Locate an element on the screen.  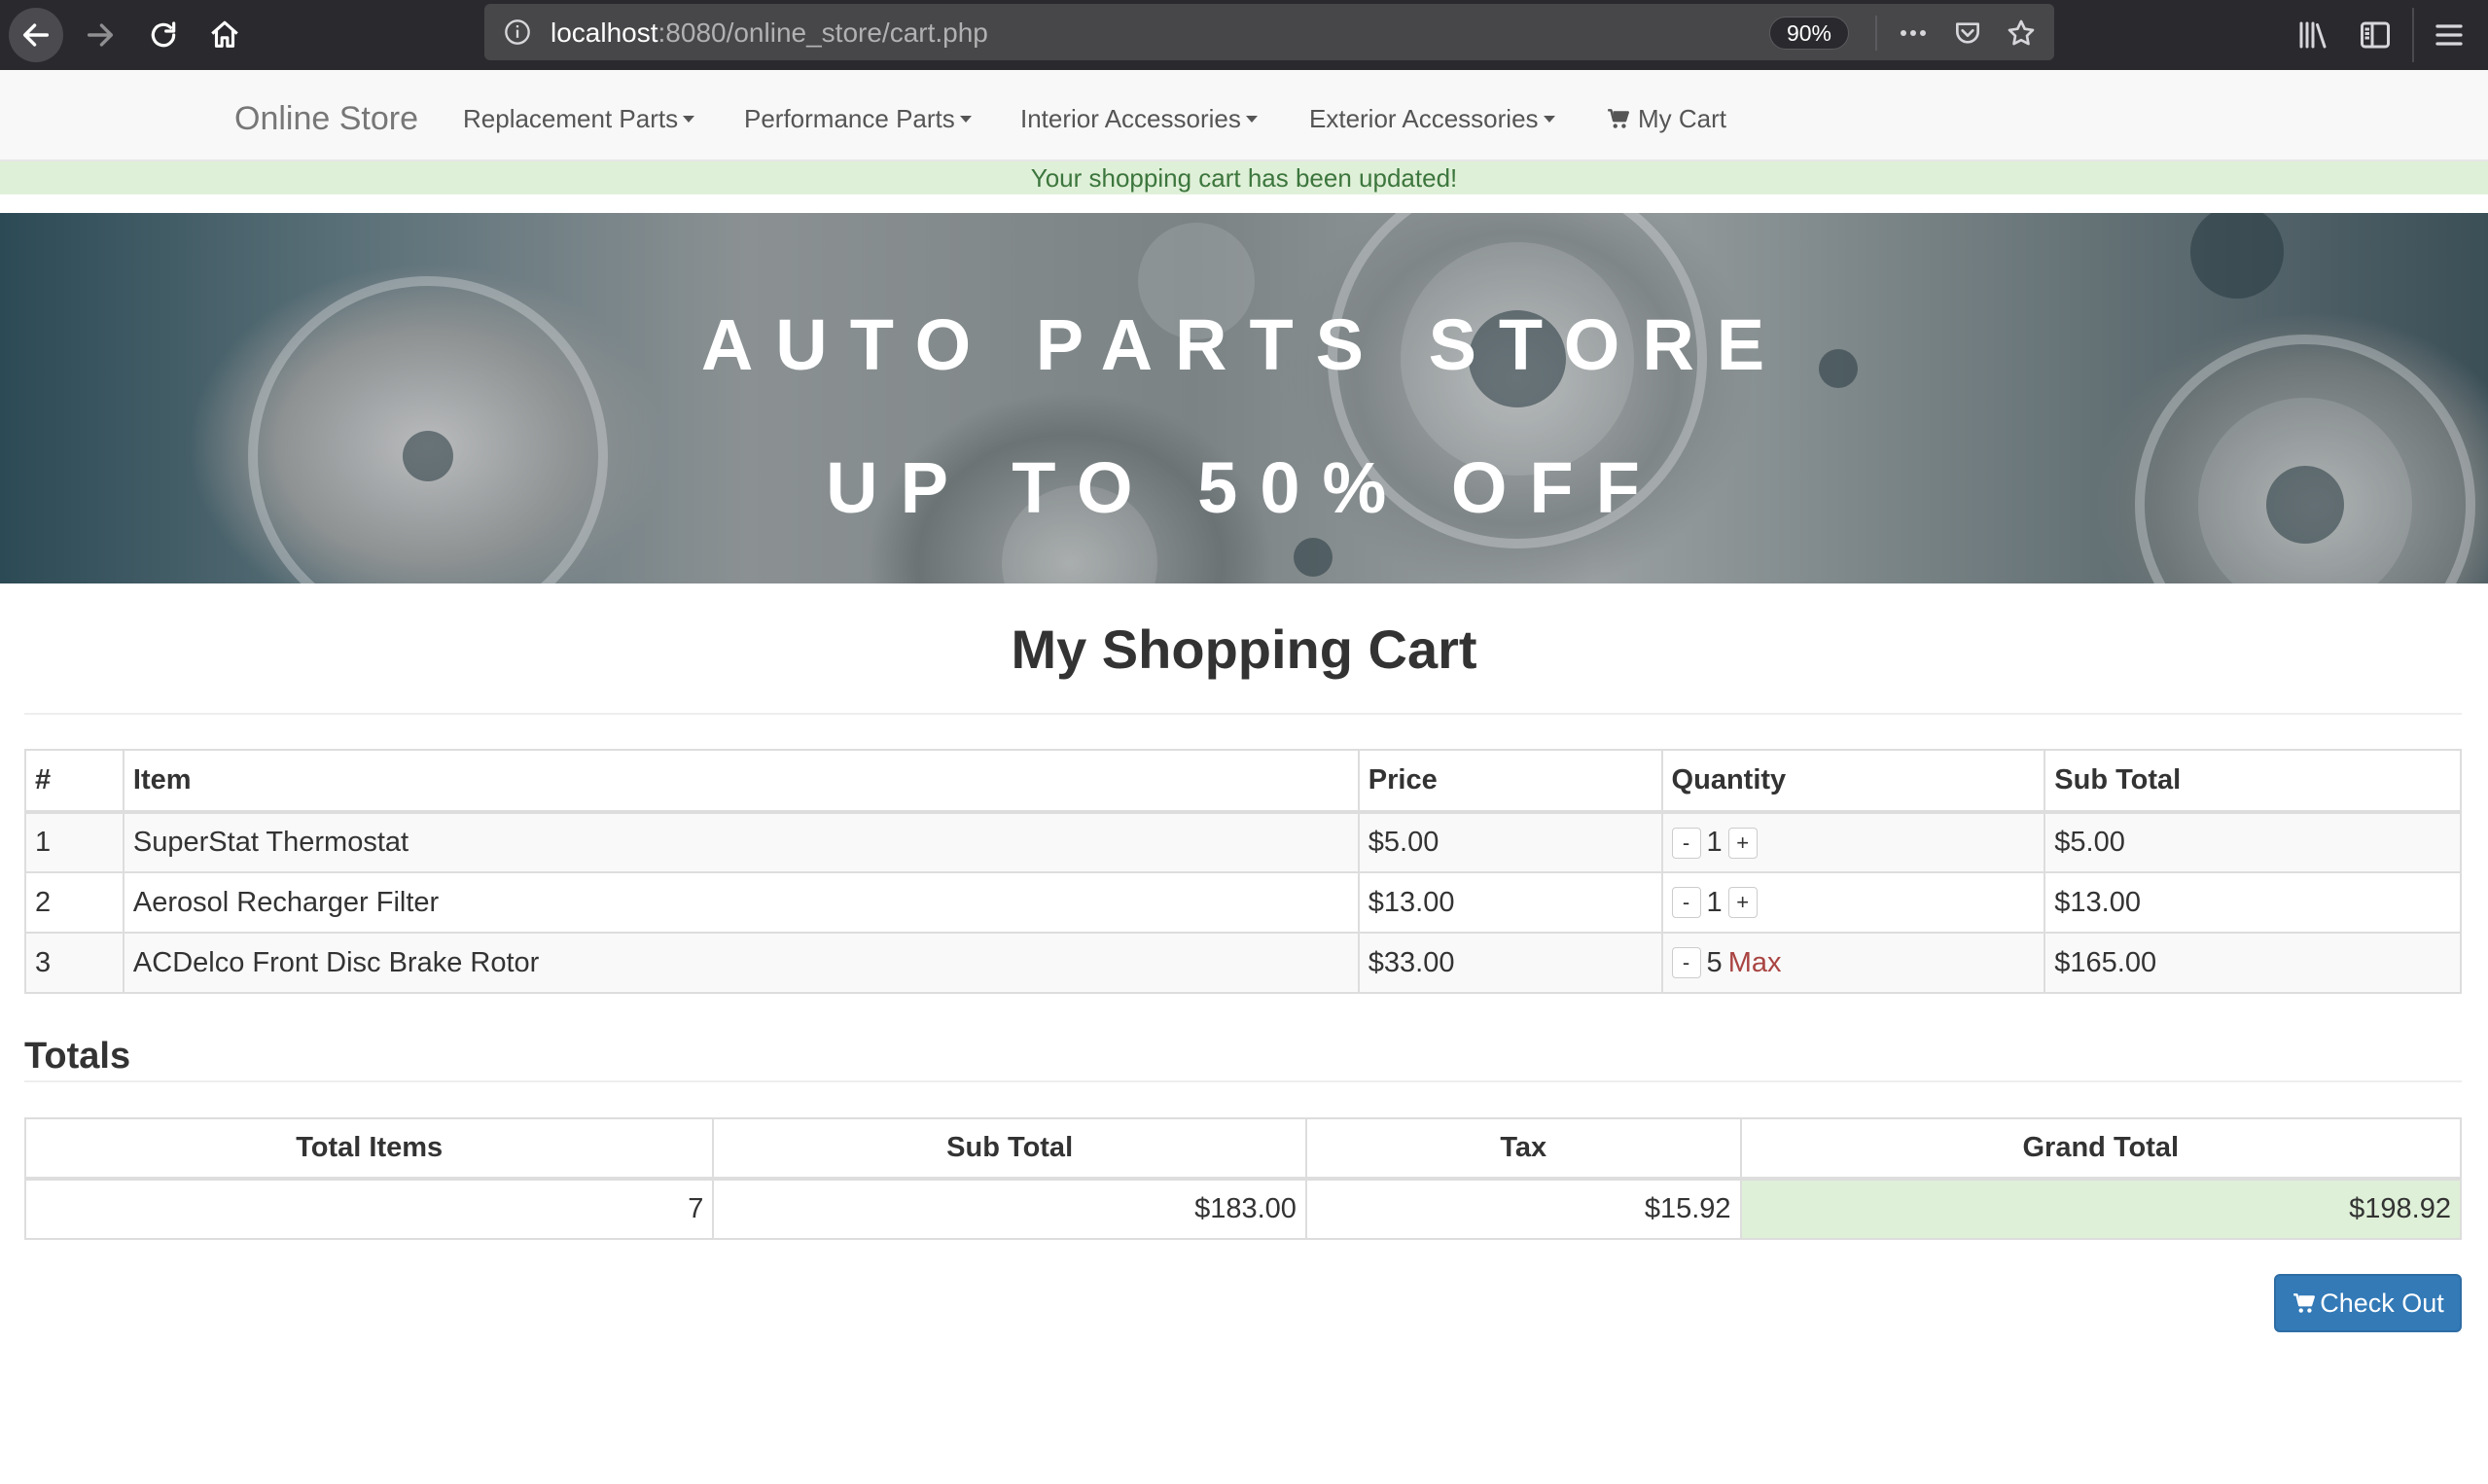
table-row: 7 $183.00 $15.92 $198.92 is located at coordinates (1243, 1209).